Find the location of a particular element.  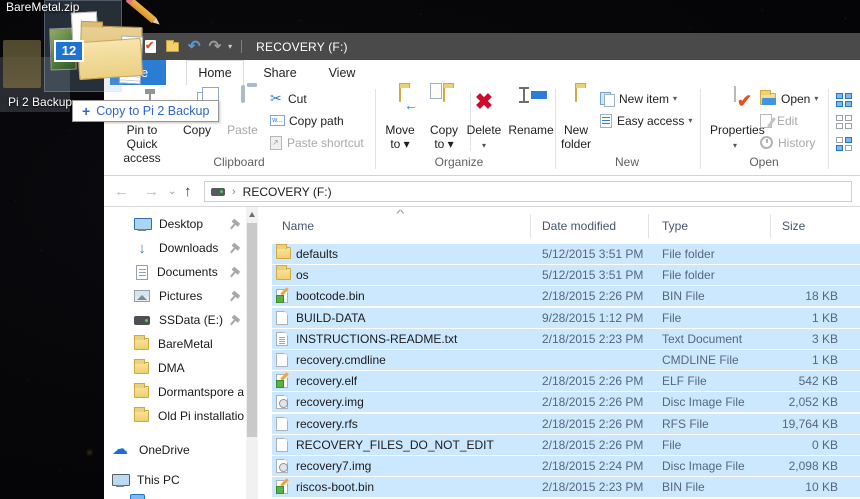

forward-button: → is located at coordinates (151, 191).